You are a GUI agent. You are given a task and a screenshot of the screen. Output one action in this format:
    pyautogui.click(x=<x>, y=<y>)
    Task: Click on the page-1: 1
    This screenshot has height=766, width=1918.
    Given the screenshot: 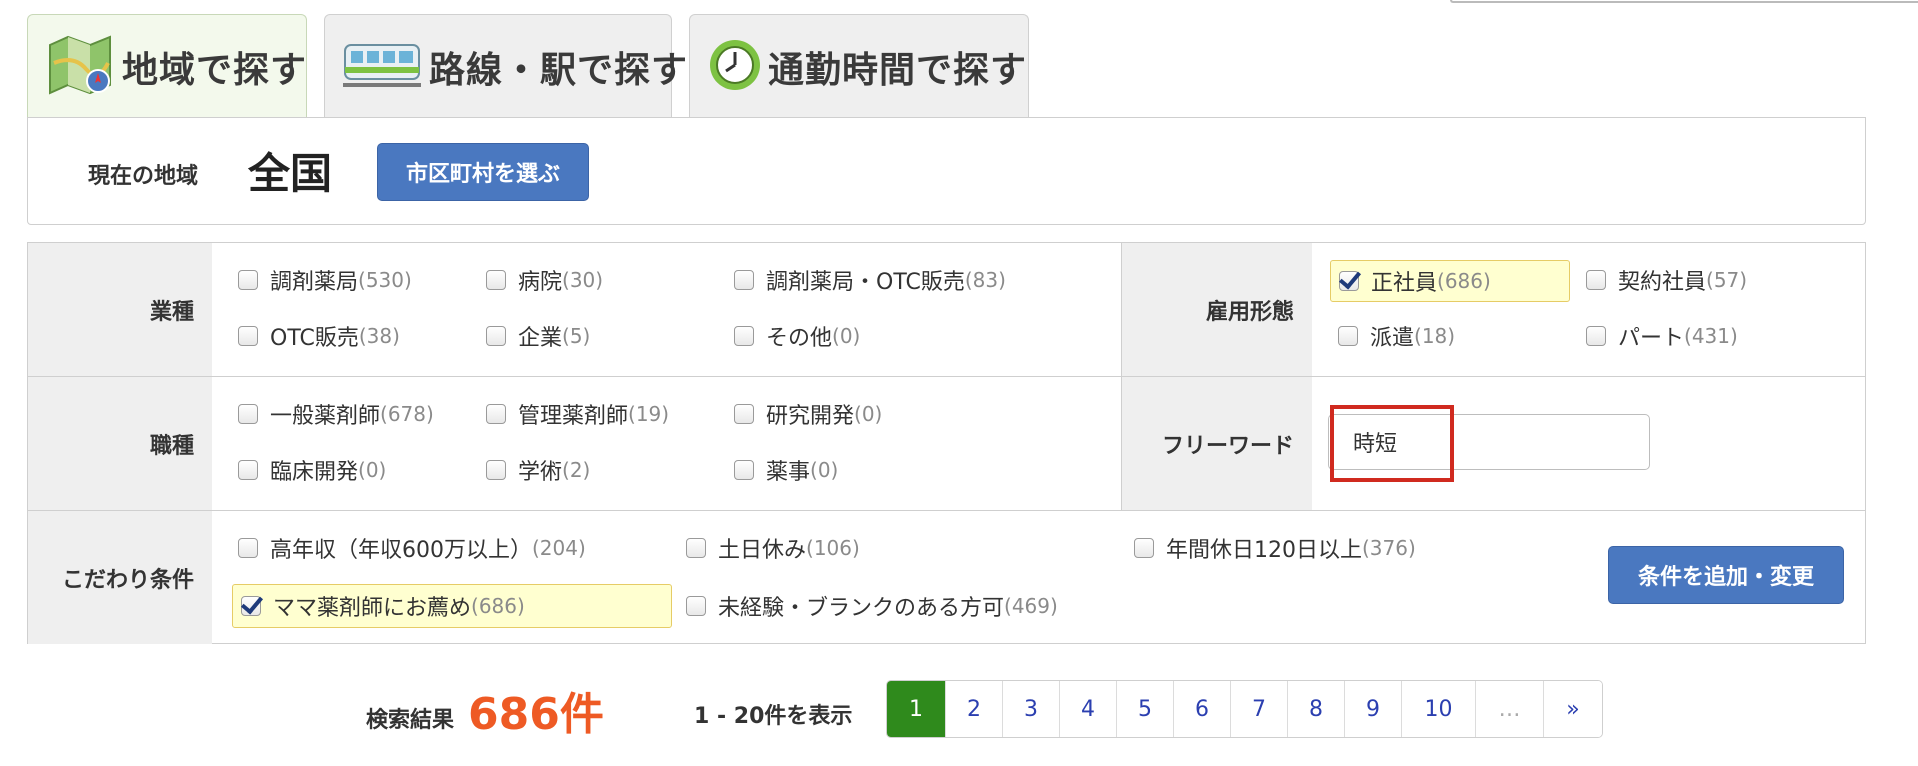 What is the action you would take?
    pyautogui.click(x=916, y=709)
    